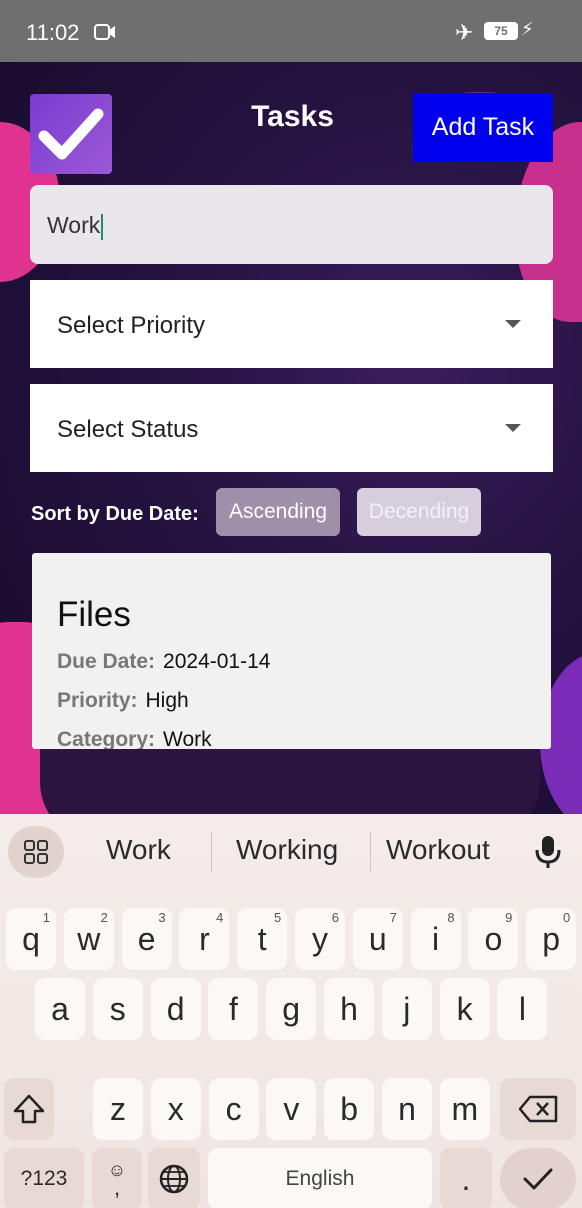 The width and height of the screenshot is (582, 1208). Describe the element at coordinates (538, 1178) in the screenshot. I see `enter-key` at that location.